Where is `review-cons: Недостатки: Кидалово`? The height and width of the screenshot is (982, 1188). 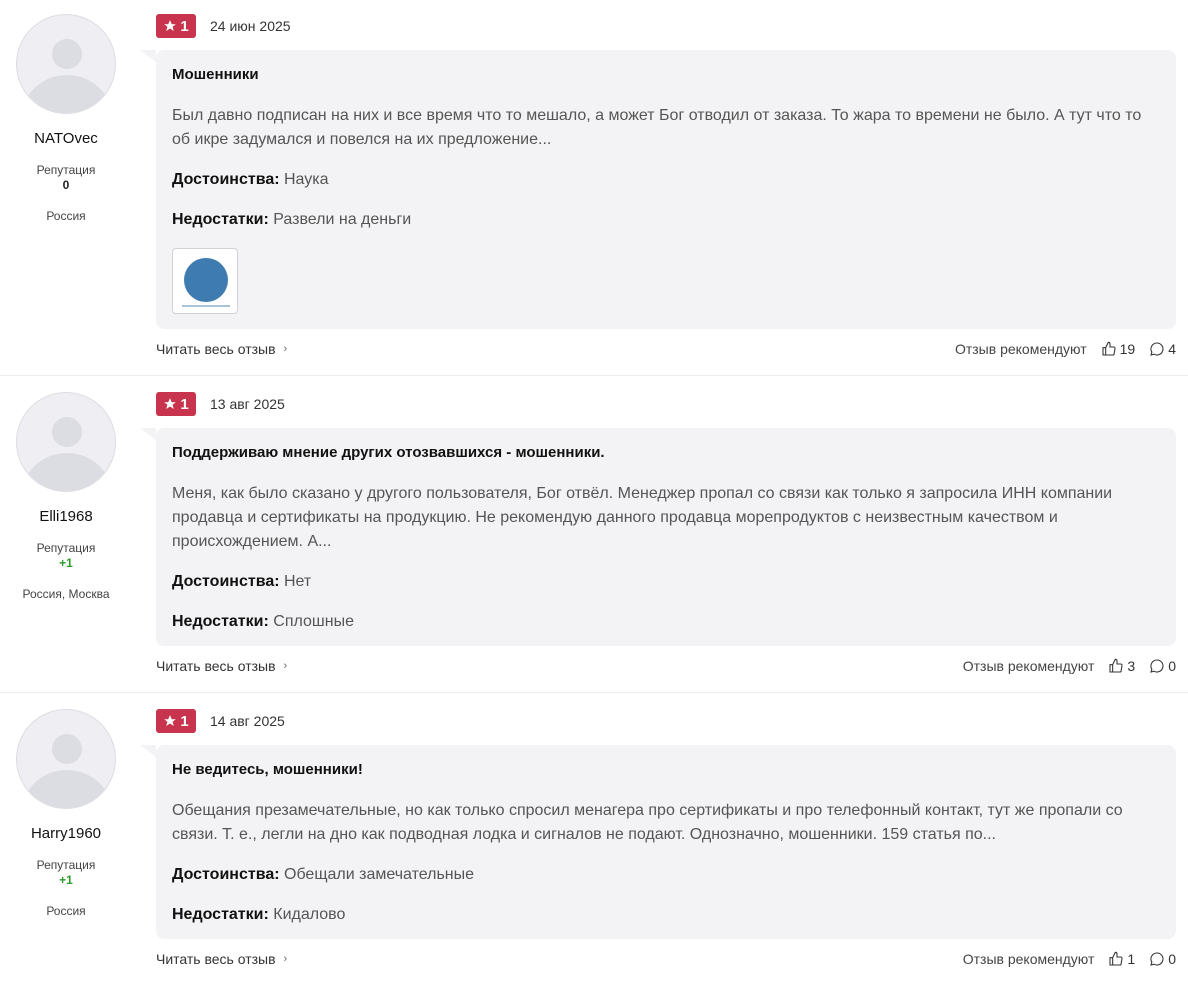 review-cons: Недостатки: Кидалово is located at coordinates (666, 915).